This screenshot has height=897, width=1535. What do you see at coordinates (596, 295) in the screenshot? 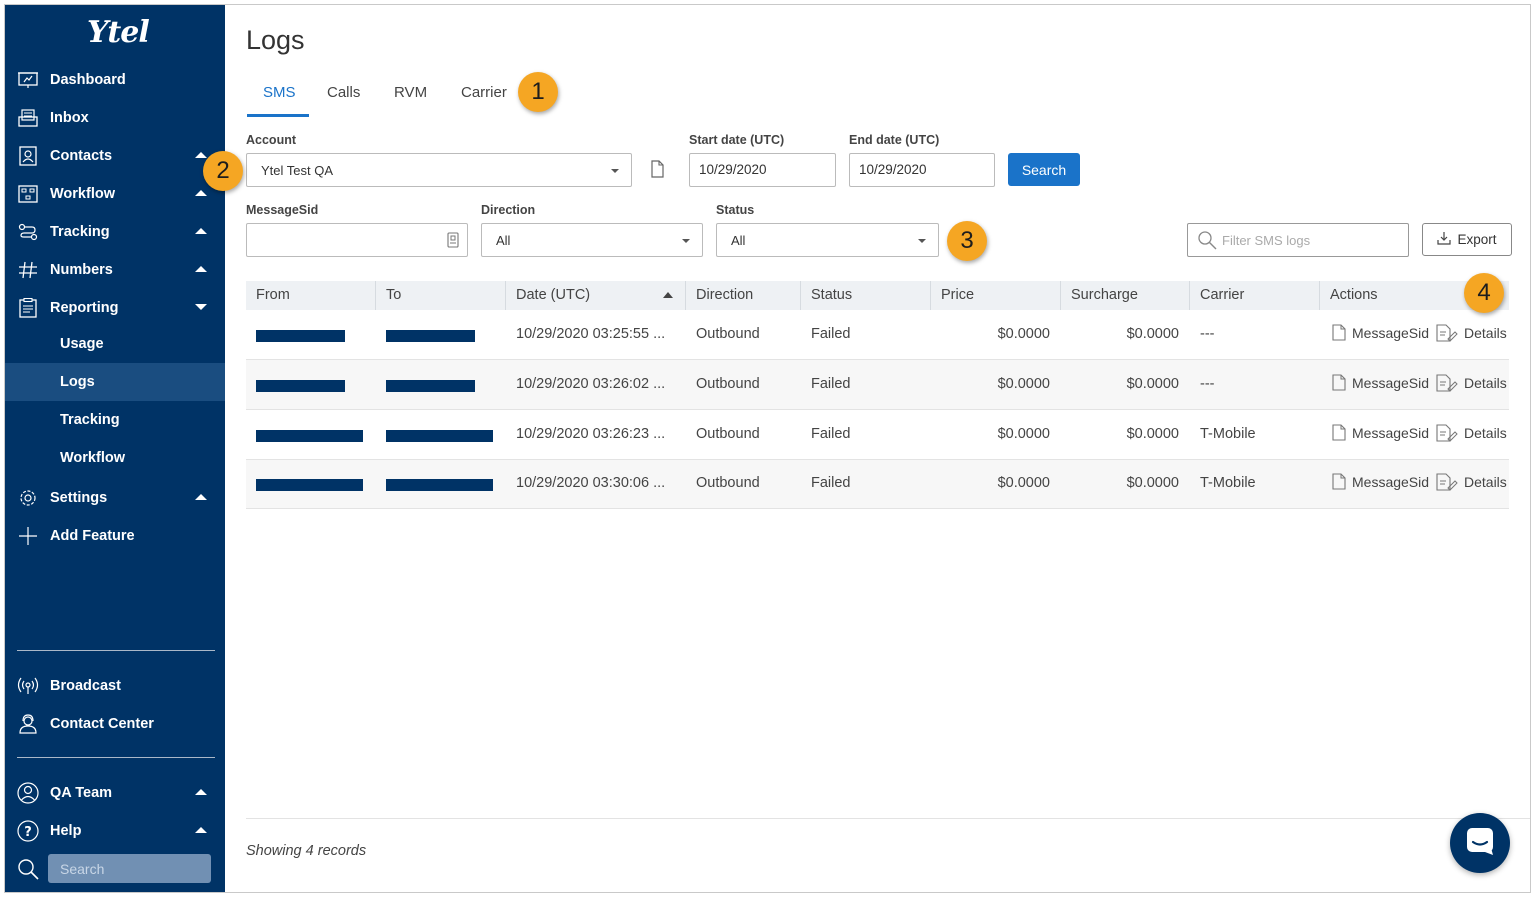
I see `column-header-date: Date (UTC)` at bounding box center [596, 295].